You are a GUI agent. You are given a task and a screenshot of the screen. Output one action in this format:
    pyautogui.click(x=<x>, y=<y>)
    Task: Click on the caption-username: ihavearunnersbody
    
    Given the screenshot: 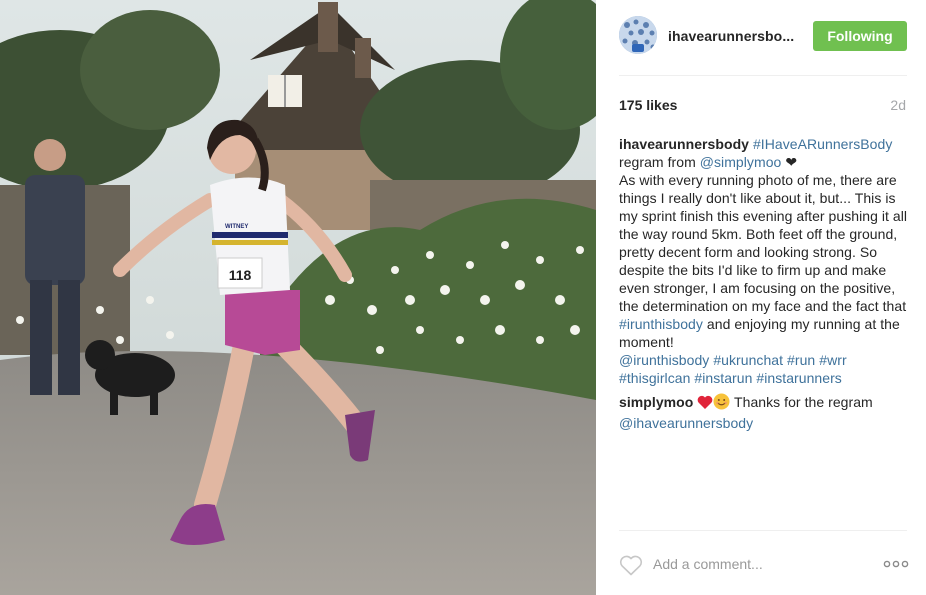 What is the action you would take?
    pyautogui.click(x=684, y=144)
    